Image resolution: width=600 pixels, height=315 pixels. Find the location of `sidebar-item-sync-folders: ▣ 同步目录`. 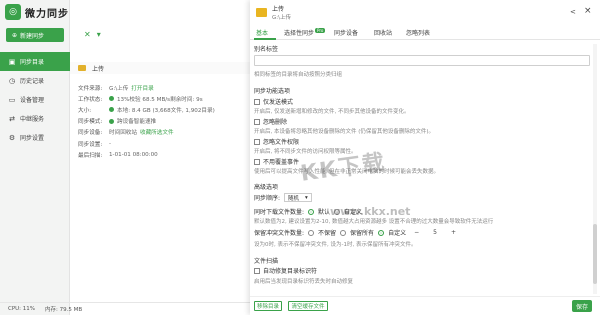

sidebar-item-sync-folders: ▣ 同步目录 is located at coordinates (35, 61).